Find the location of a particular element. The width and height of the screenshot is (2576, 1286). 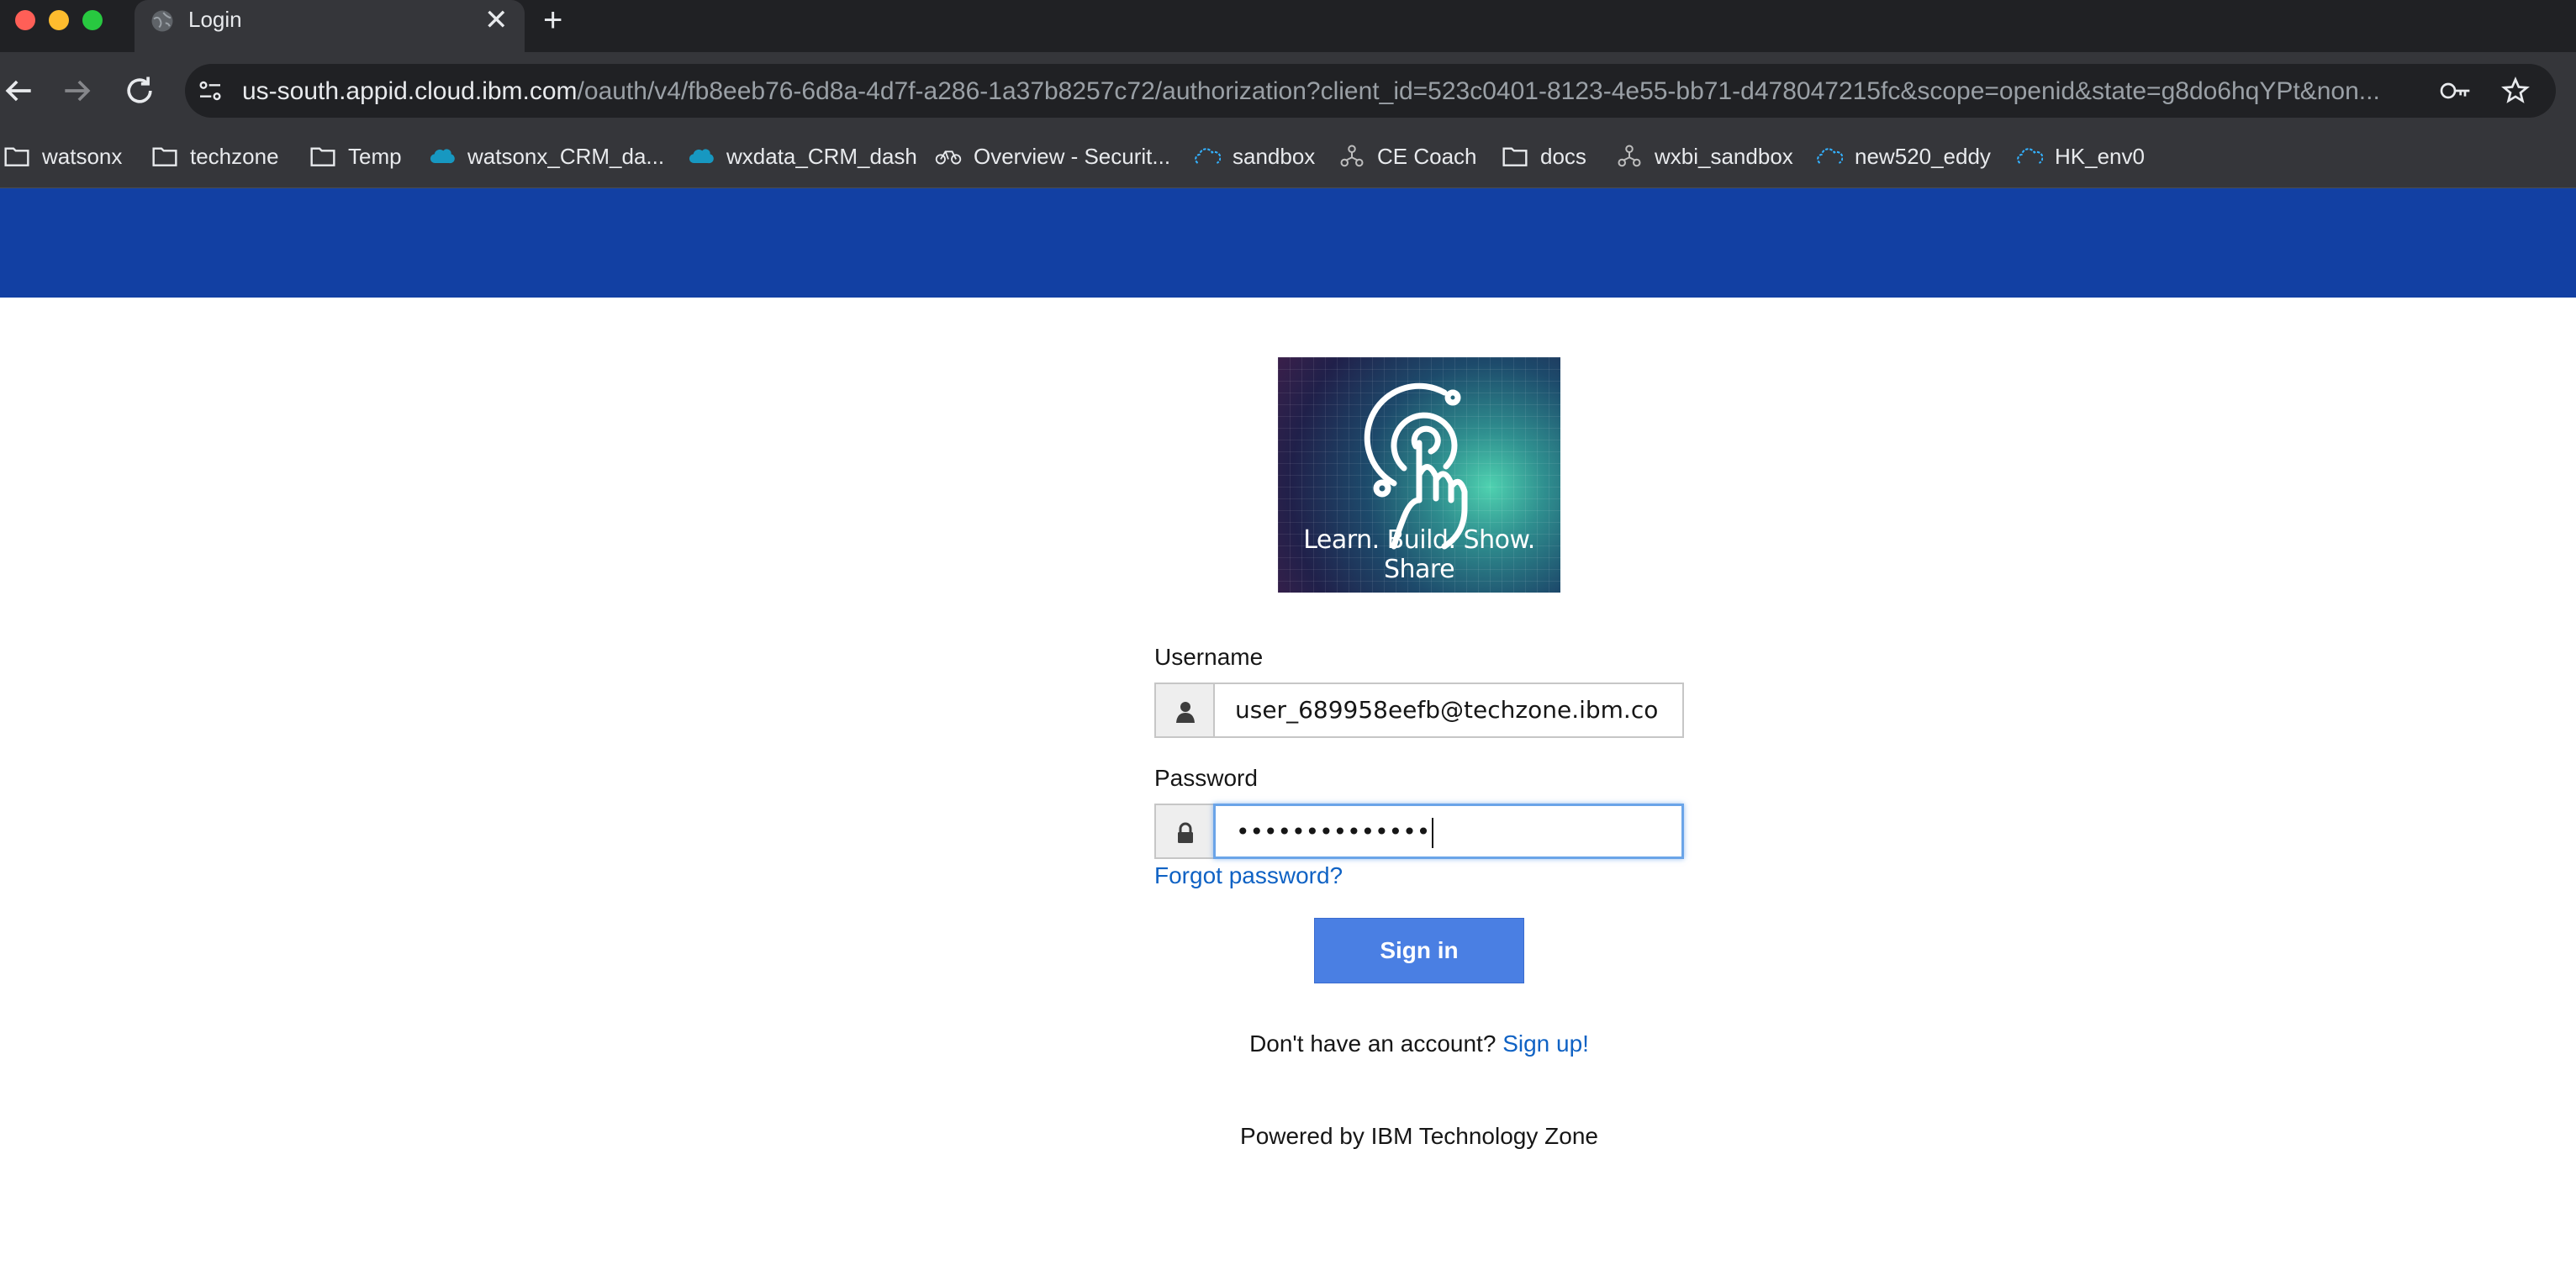

bookmark-label: wxdata_CRM_dash is located at coordinates (821, 156).